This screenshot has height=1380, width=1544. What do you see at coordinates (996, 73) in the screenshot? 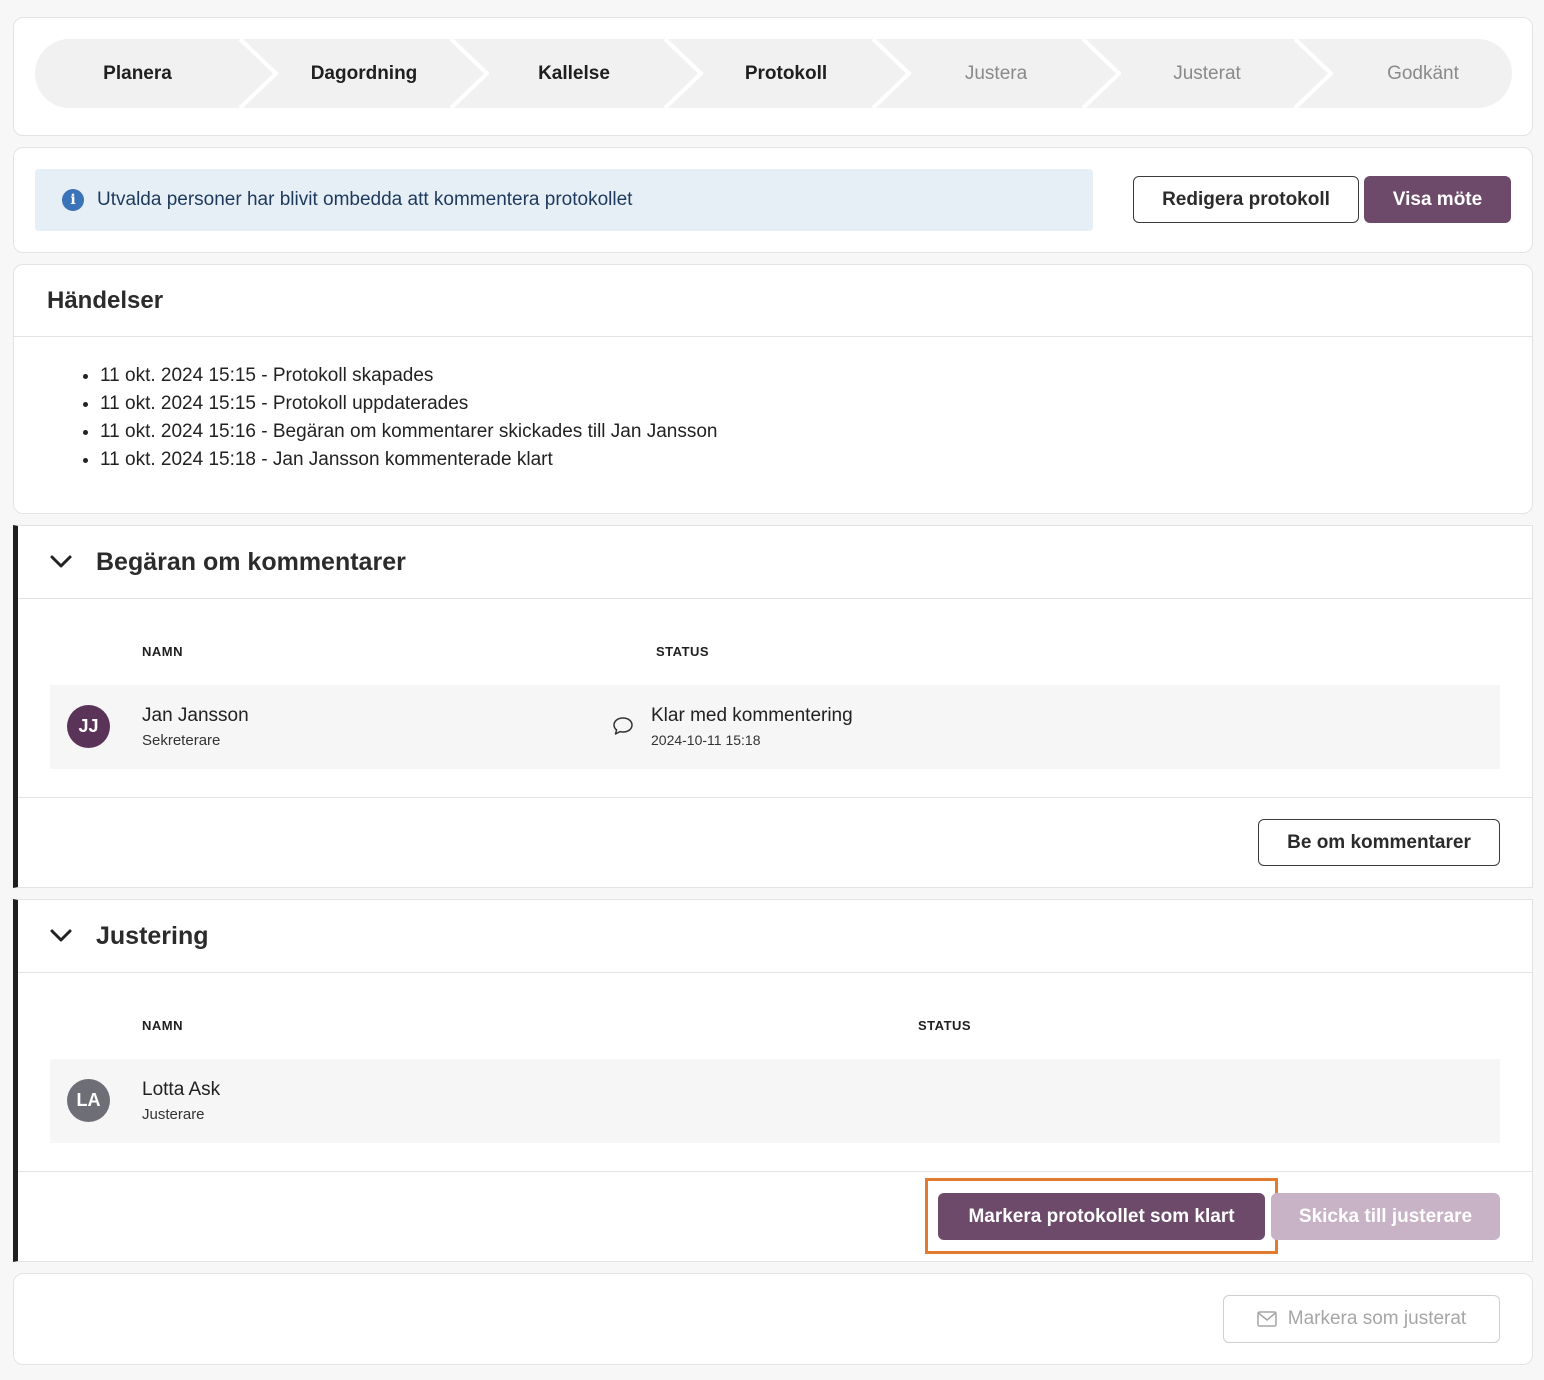
I see `step-justera: Justera` at bounding box center [996, 73].